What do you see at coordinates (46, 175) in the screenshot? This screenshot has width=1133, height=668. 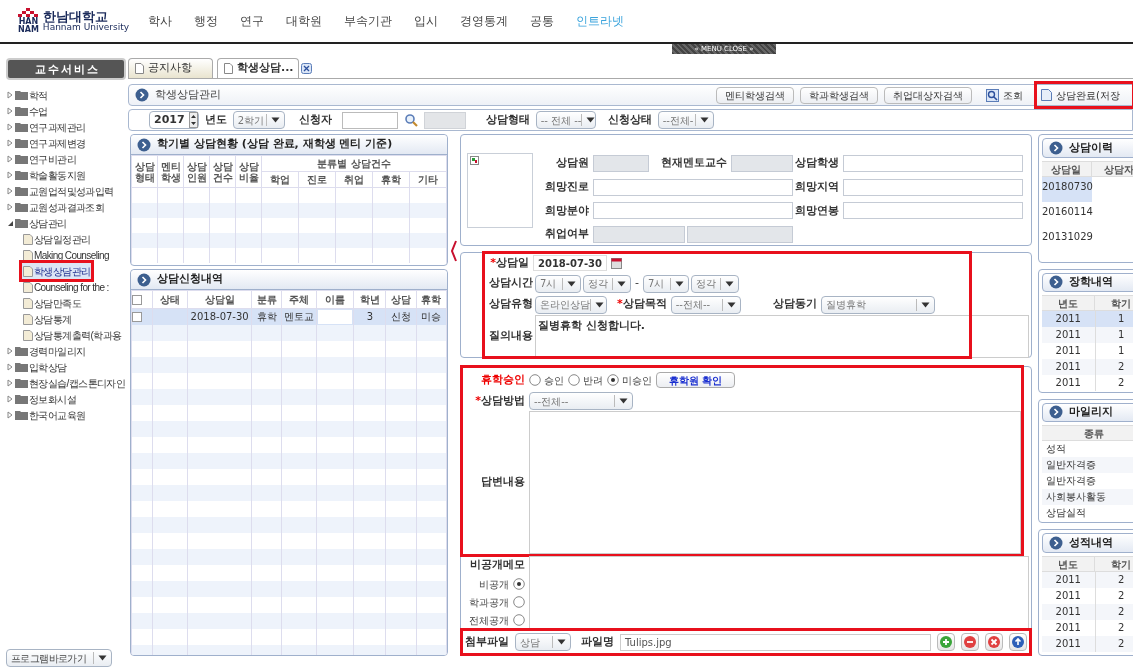 I see `tree-item: 학술활동지원` at bounding box center [46, 175].